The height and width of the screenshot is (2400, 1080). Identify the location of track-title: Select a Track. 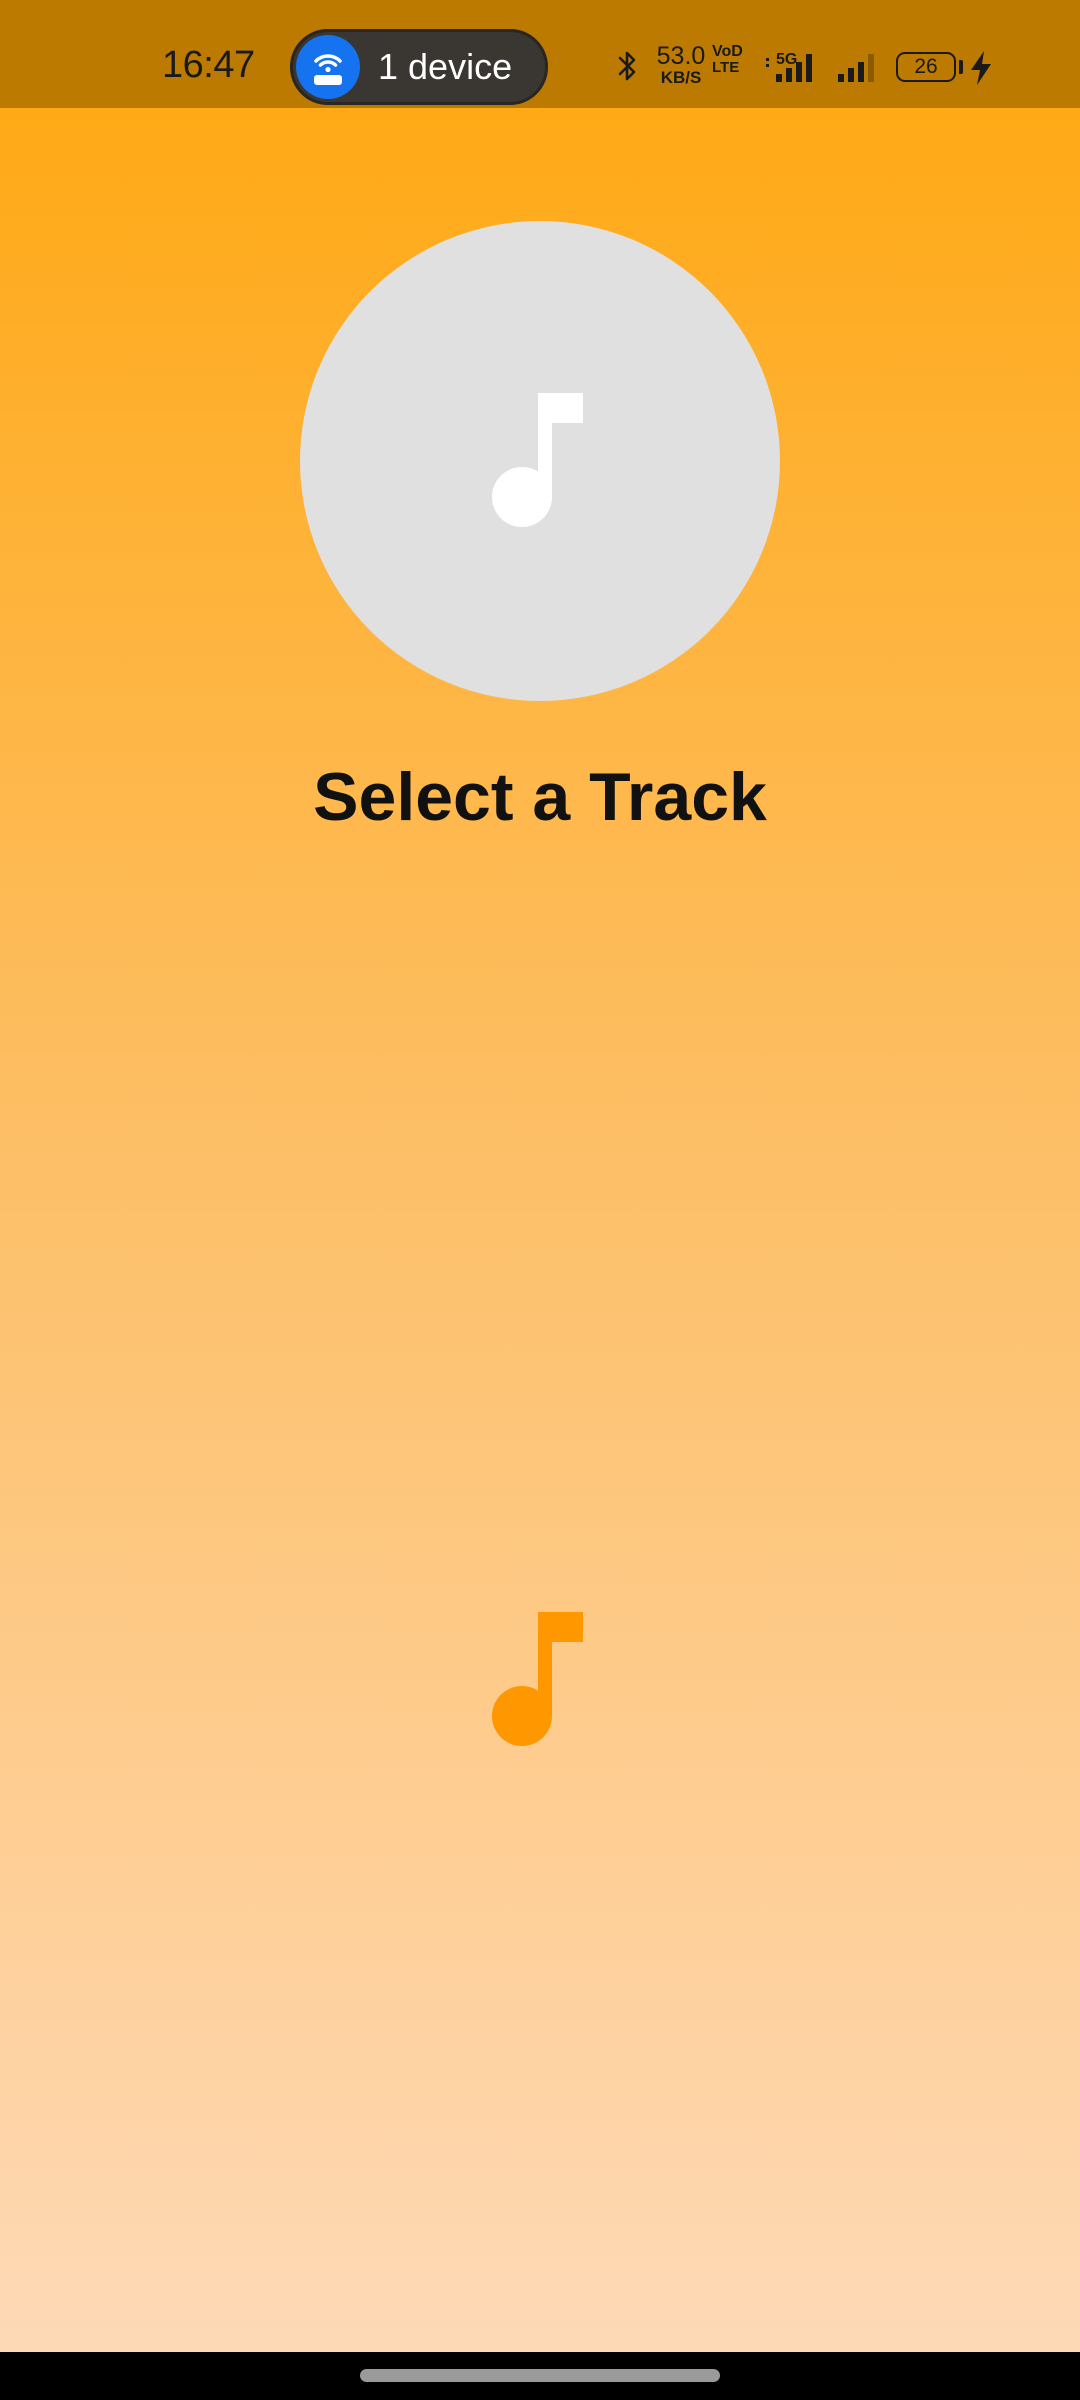
(540, 797).